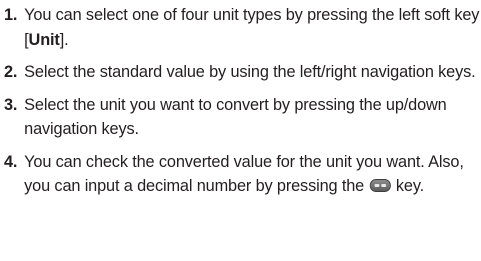  Describe the element at coordinates (410, 185) in the screenshot. I see `step-text-end: key.` at that location.